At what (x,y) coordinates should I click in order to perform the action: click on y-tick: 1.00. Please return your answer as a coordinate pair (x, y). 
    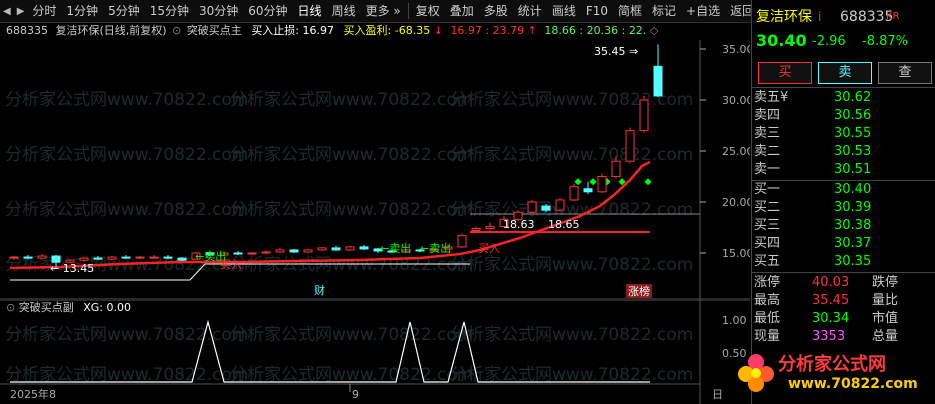
    Looking at the image, I should click on (734, 320).